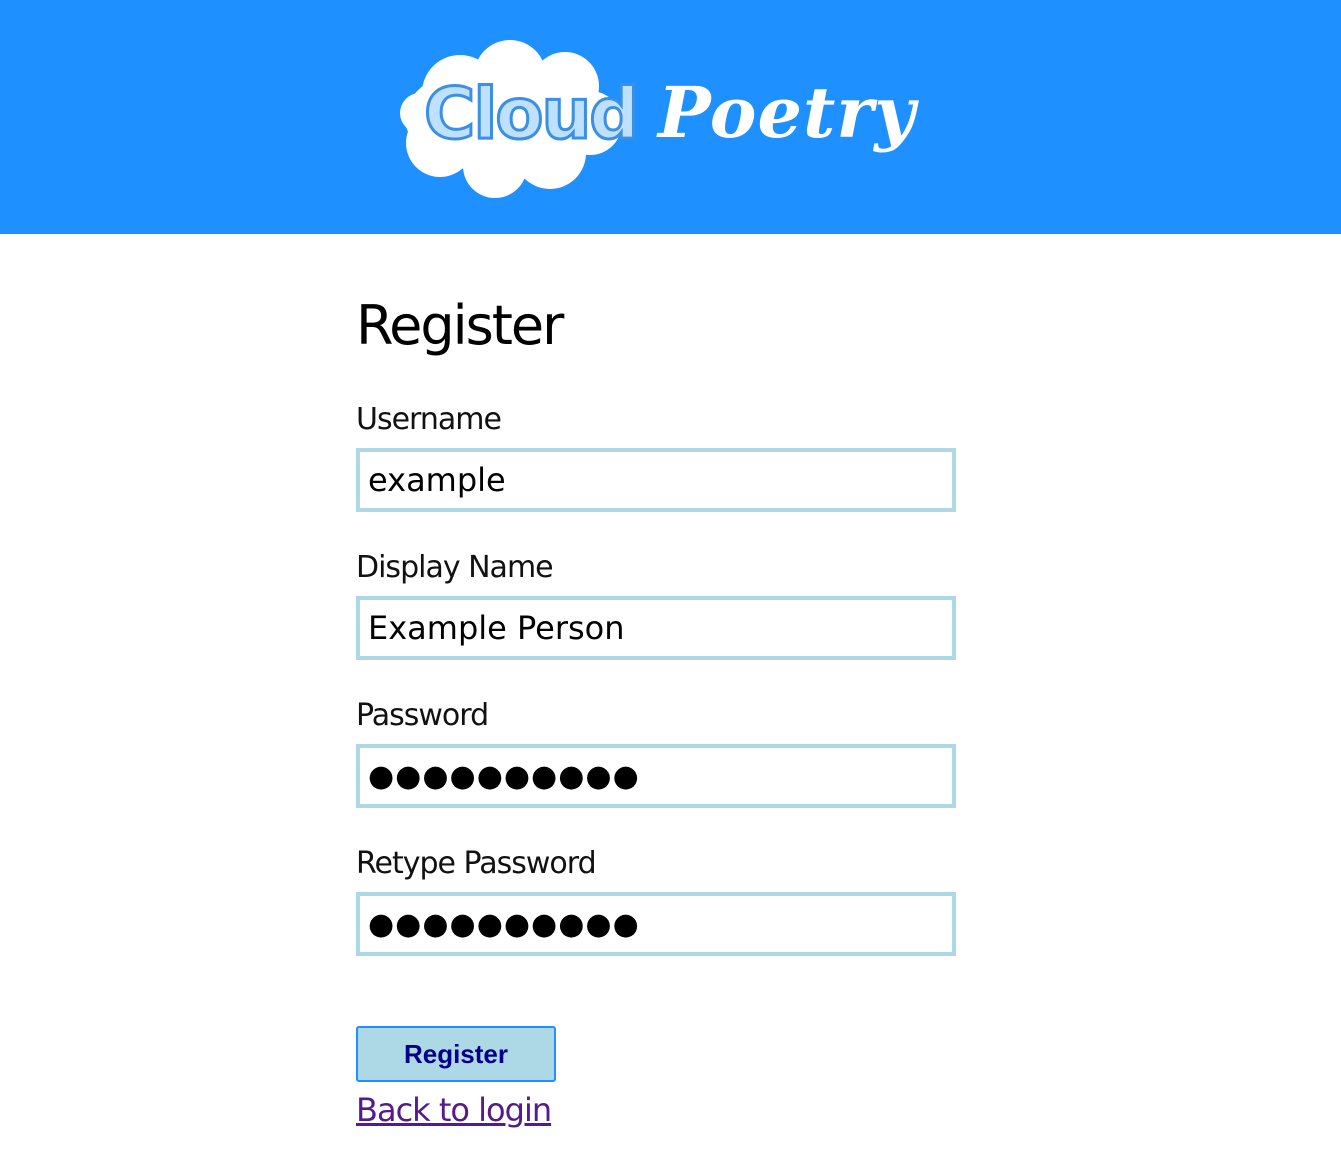  What do you see at coordinates (456, 1054) in the screenshot?
I see `register-button: Register` at bounding box center [456, 1054].